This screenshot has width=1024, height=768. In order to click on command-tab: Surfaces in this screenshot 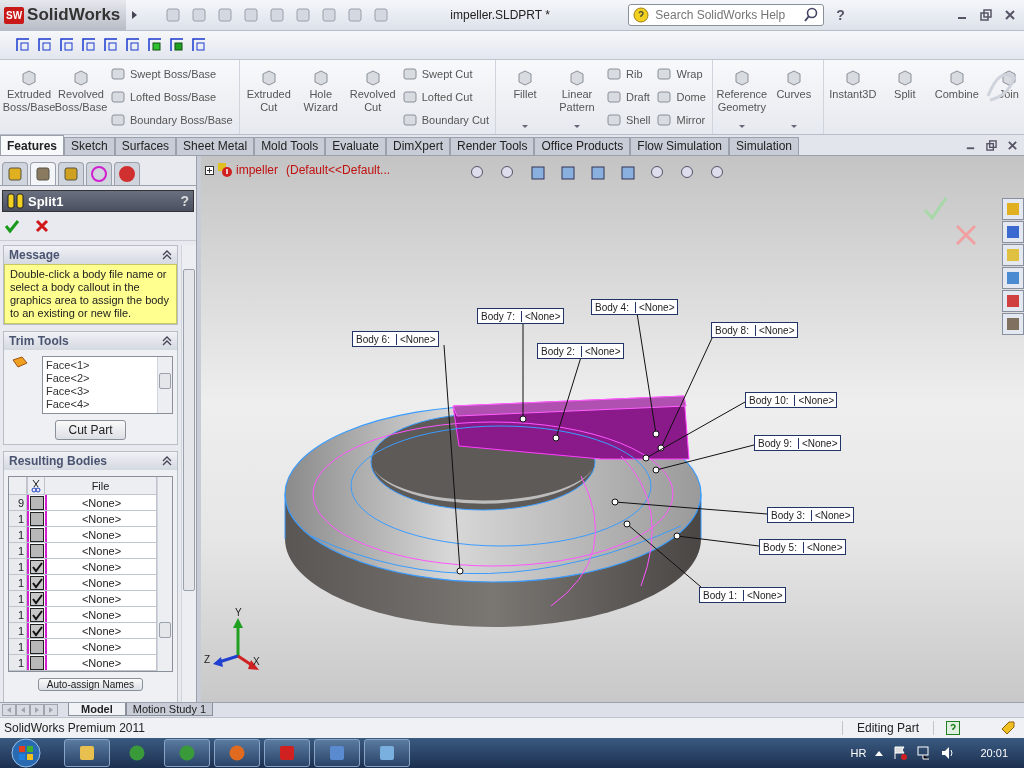, I will do `click(145, 146)`.